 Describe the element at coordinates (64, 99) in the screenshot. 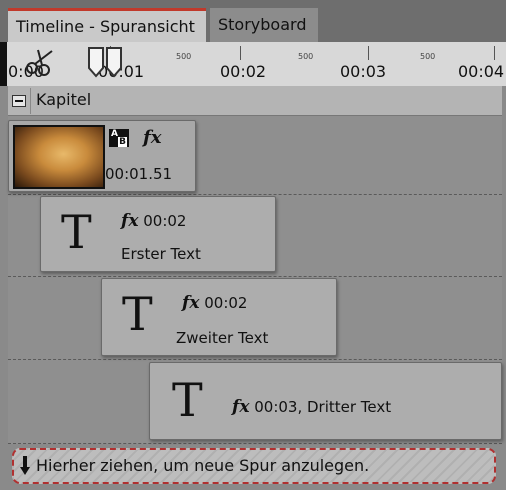

I see `chapter-label: Kapitel` at that location.